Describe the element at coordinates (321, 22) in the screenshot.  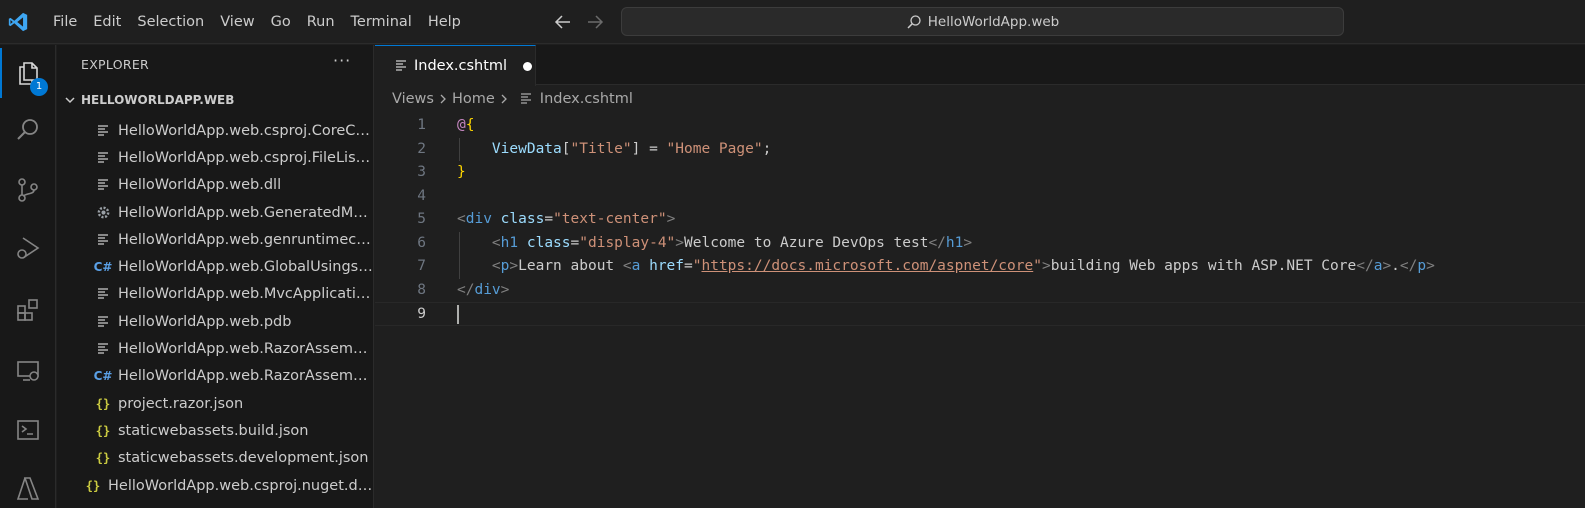
I see `menu-run: Run` at that location.